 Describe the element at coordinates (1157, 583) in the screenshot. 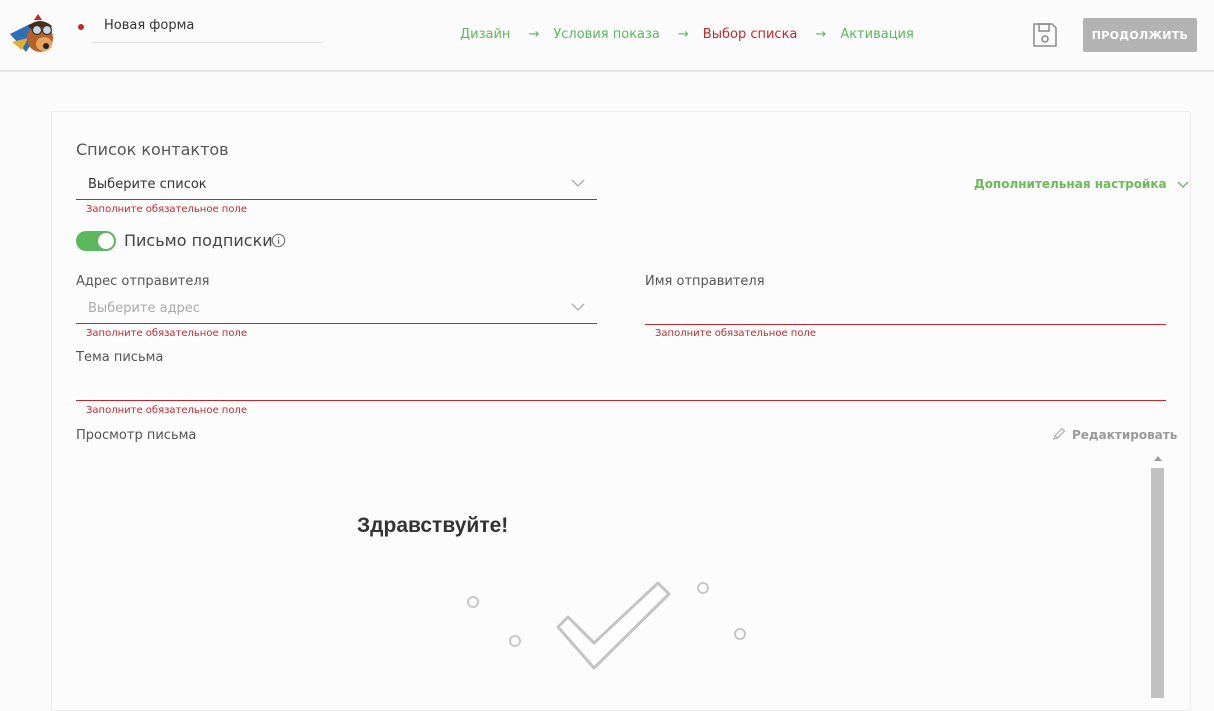

I see `scrollbar-thumb` at that location.